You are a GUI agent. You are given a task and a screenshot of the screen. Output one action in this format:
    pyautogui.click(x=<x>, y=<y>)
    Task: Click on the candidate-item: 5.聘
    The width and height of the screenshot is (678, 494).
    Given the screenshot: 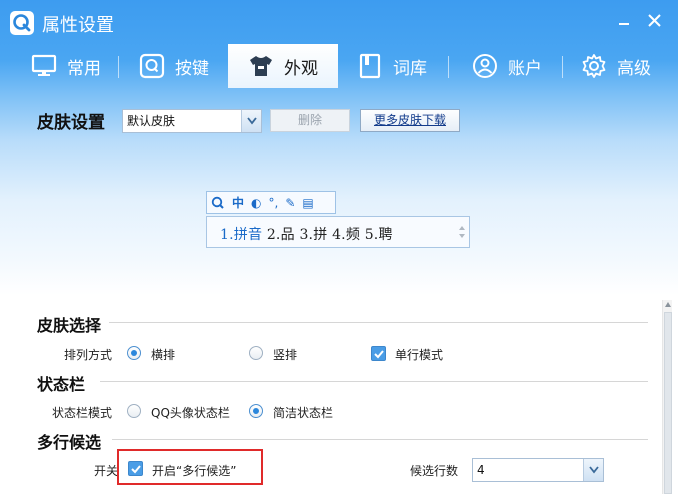 What is the action you would take?
    pyautogui.click(x=378, y=235)
    